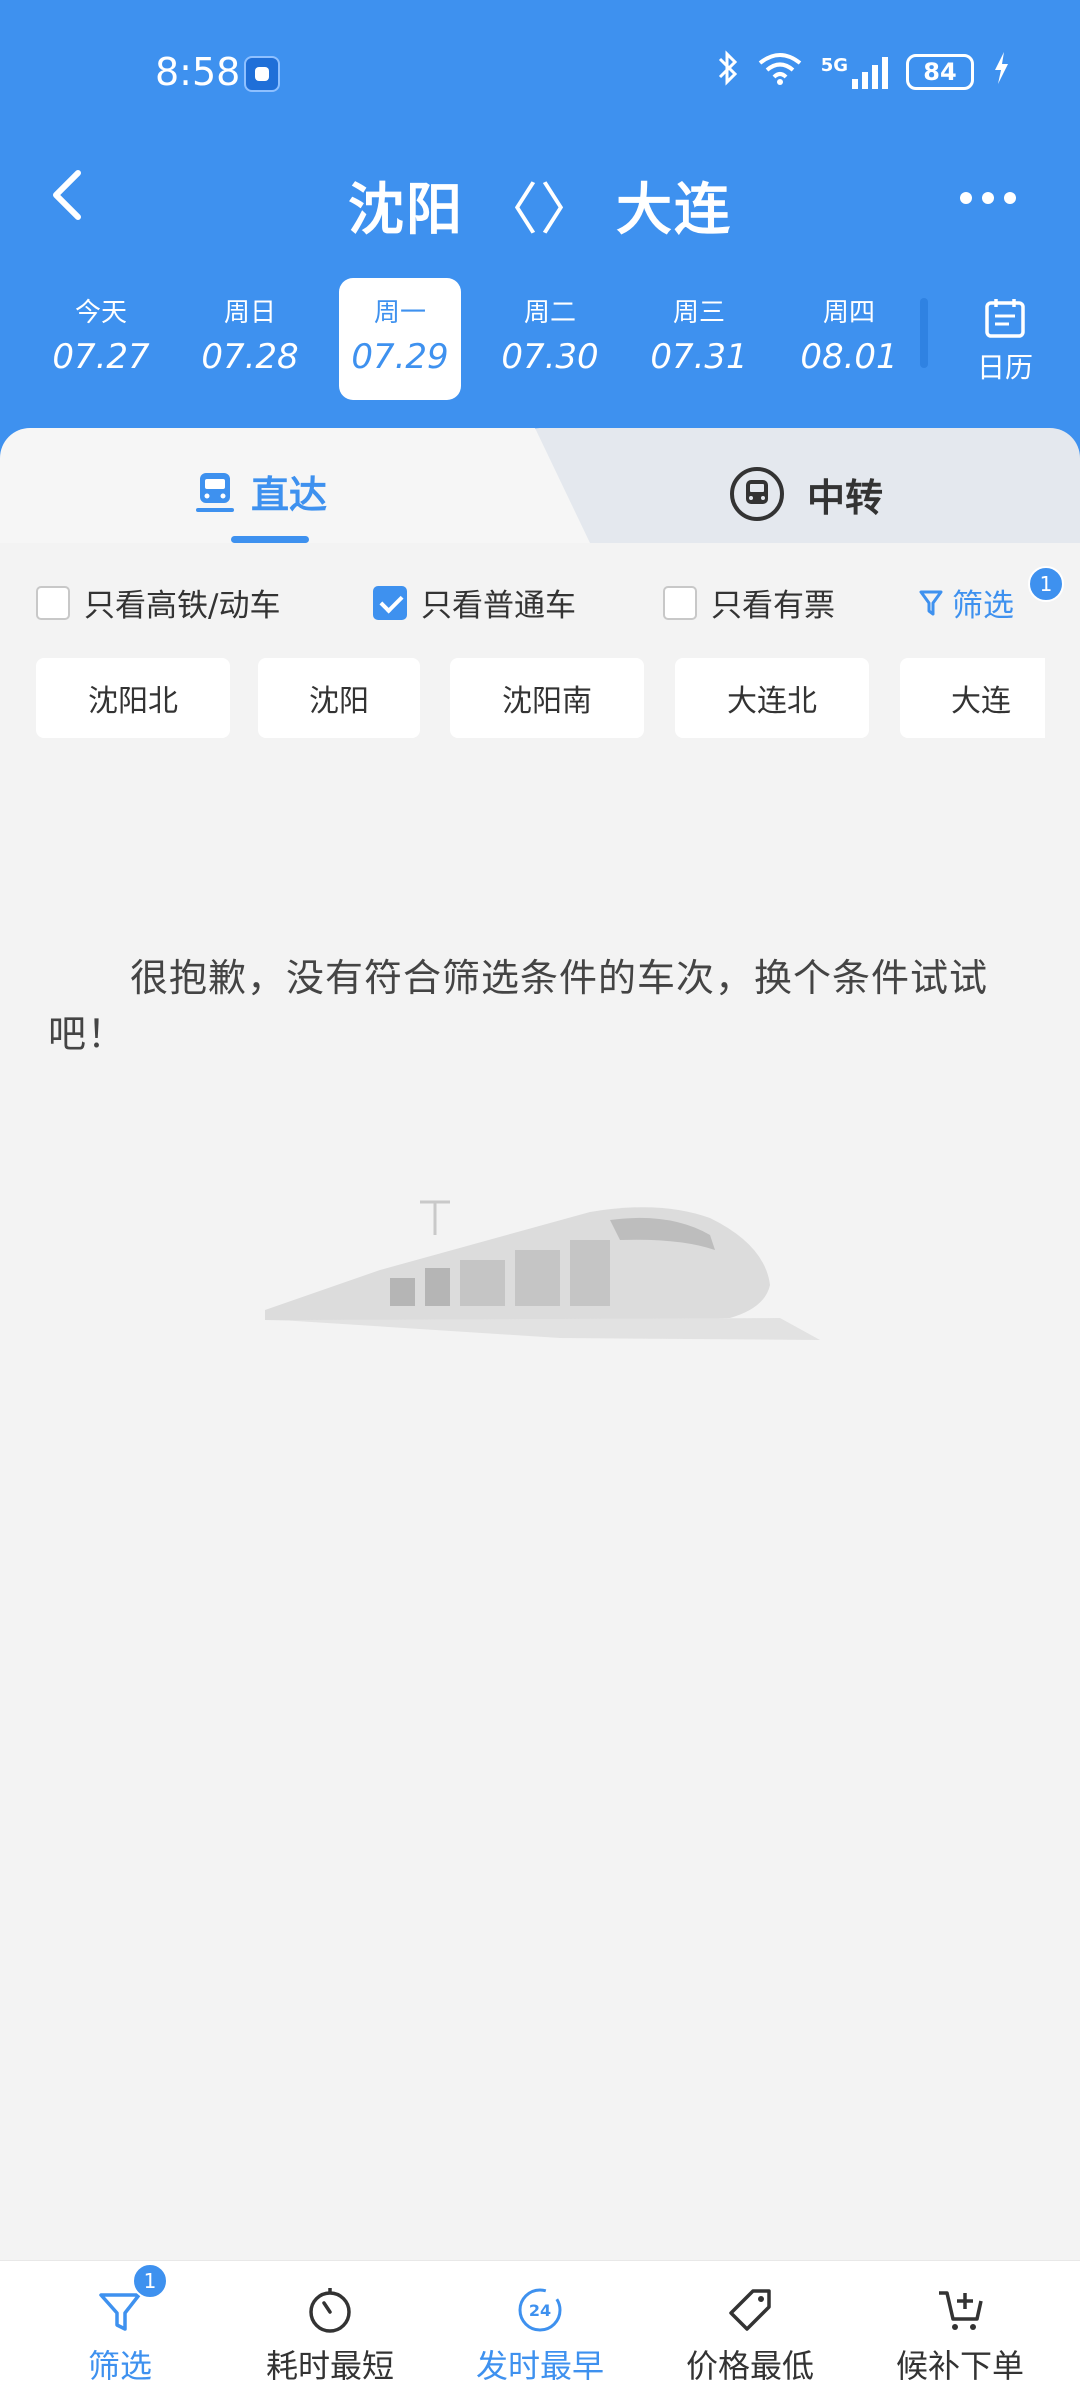 The image size is (1080, 2401). I want to click on calendar-label: 日历, so click(1004, 367).